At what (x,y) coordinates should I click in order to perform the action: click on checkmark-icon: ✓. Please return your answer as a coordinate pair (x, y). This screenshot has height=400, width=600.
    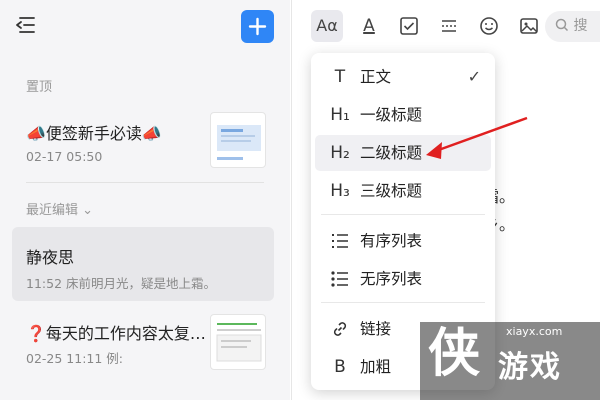
    Looking at the image, I should click on (474, 76).